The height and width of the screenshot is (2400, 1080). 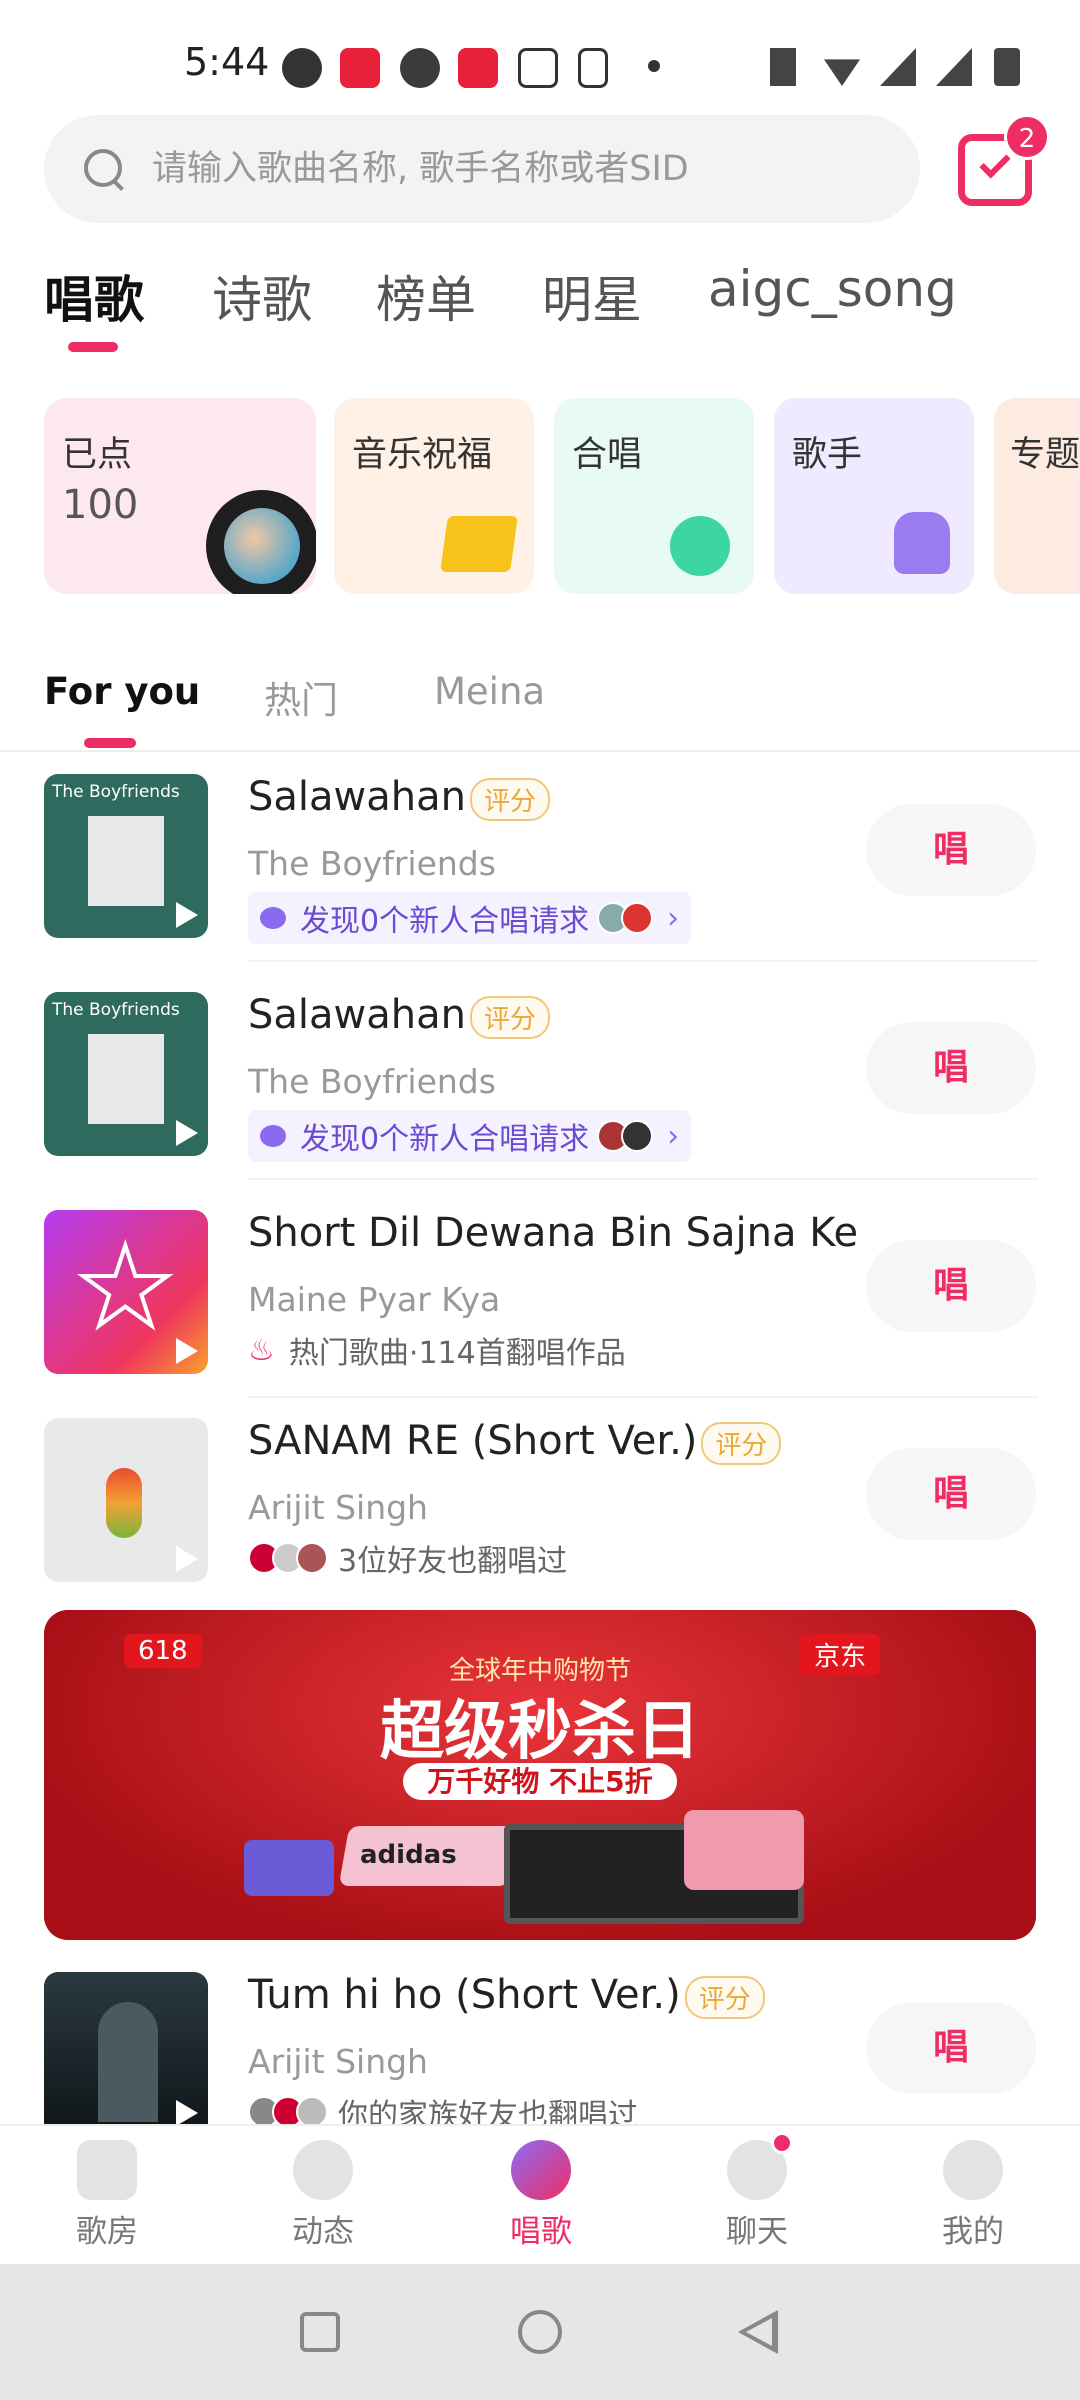 I want to click on nav-profile: 我的, so click(x=973, y=2192).